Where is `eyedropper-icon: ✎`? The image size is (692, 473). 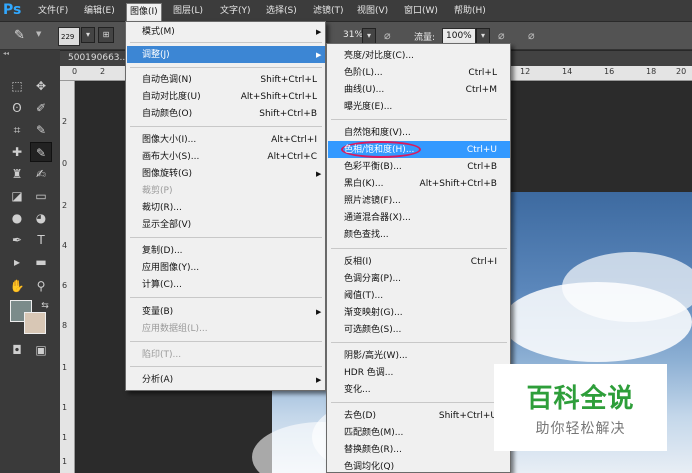
eyedropper-icon: ✎ is located at coordinates (41, 130).